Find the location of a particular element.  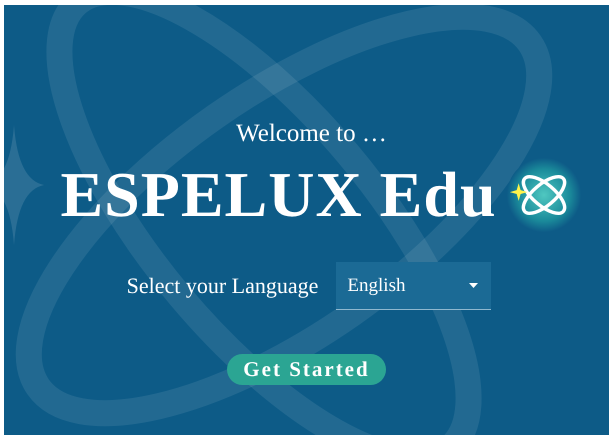

language-label: Select your Language is located at coordinates (222, 286).